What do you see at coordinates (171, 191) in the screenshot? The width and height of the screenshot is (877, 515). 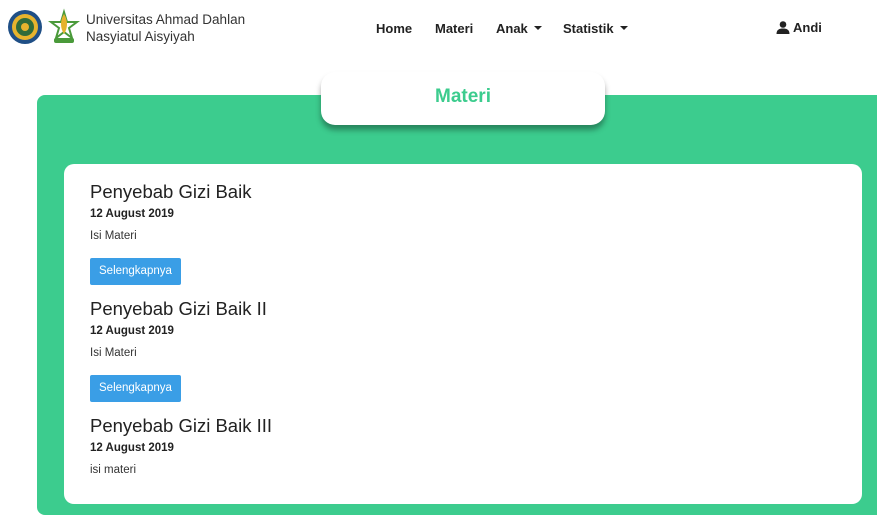 I see `article-title: Penyebab Gizi Baik` at bounding box center [171, 191].